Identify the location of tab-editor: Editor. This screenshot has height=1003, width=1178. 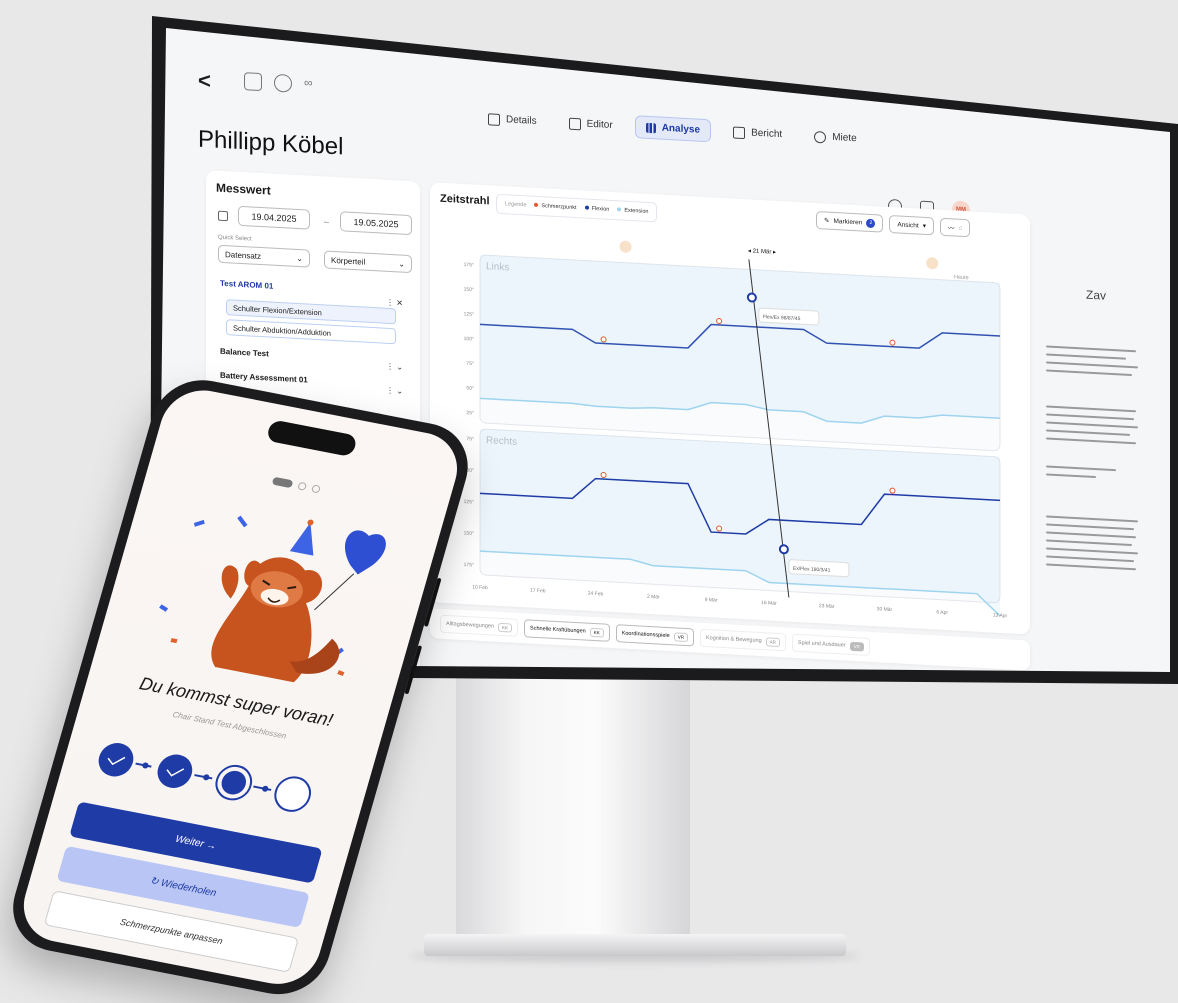
(591, 124).